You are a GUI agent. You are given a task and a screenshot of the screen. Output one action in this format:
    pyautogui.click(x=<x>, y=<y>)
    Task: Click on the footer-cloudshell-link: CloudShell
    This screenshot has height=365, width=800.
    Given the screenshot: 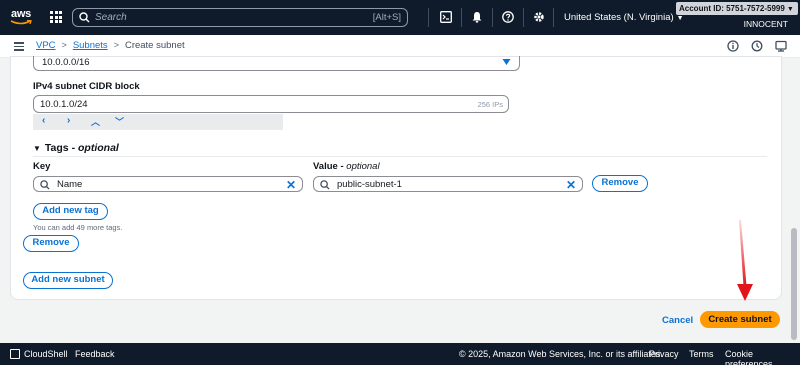 What is the action you would take?
    pyautogui.click(x=46, y=354)
    